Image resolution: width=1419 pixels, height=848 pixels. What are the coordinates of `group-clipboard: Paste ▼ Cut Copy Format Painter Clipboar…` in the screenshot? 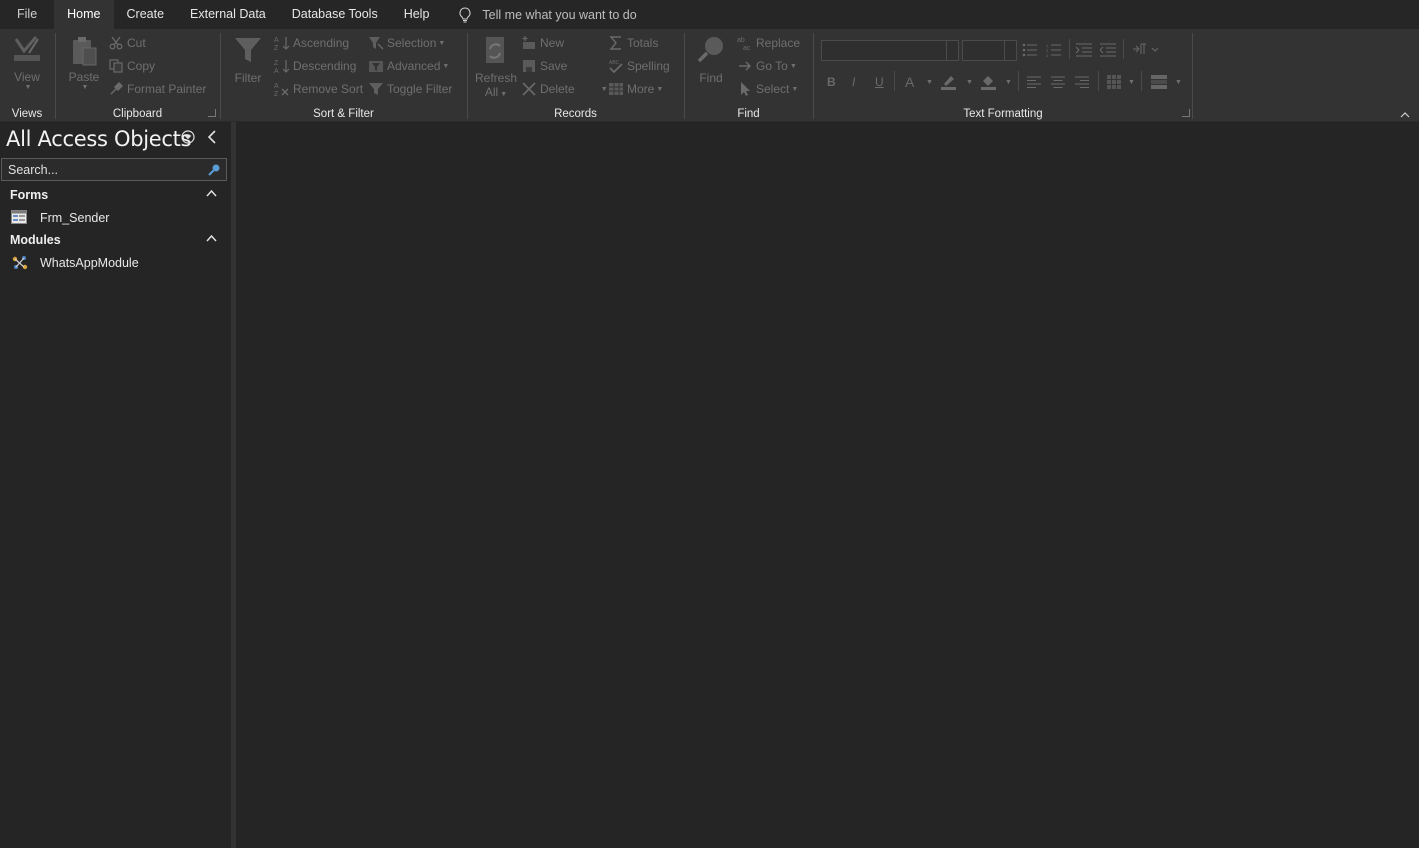 It's located at (137, 75).